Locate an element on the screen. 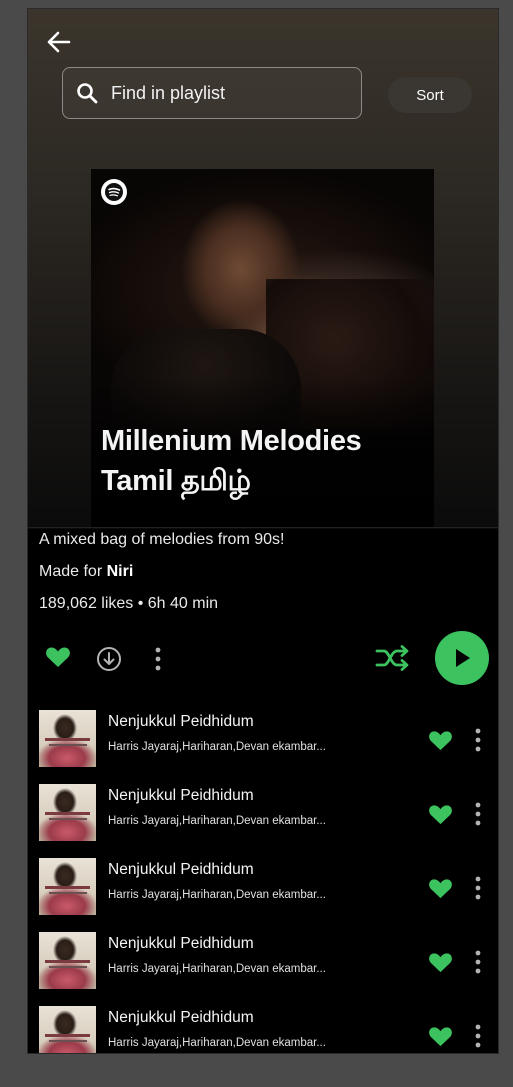 This screenshot has height=1087, width=513. sort-button: Sort is located at coordinates (430, 95).